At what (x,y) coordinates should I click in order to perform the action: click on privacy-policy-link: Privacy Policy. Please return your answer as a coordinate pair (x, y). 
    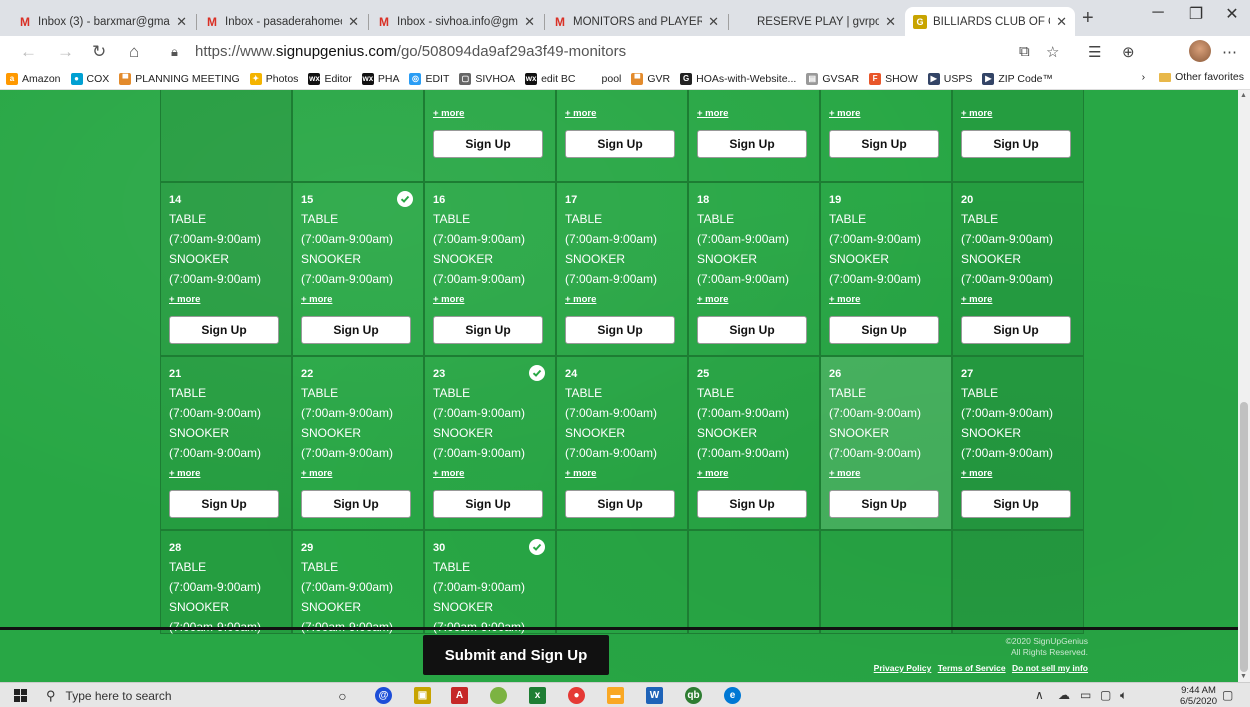
    Looking at the image, I should click on (903, 668).